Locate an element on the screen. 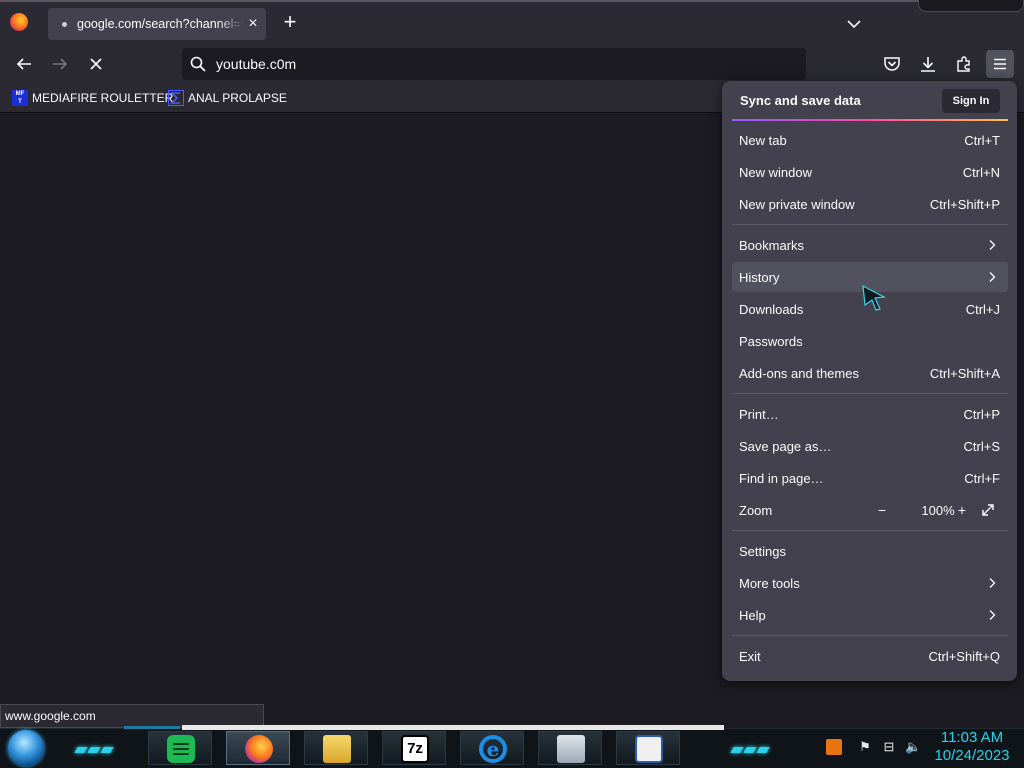  menu-item-new-private-window: New private window Ctrl+Shift+P is located at coordinates (870, 204).